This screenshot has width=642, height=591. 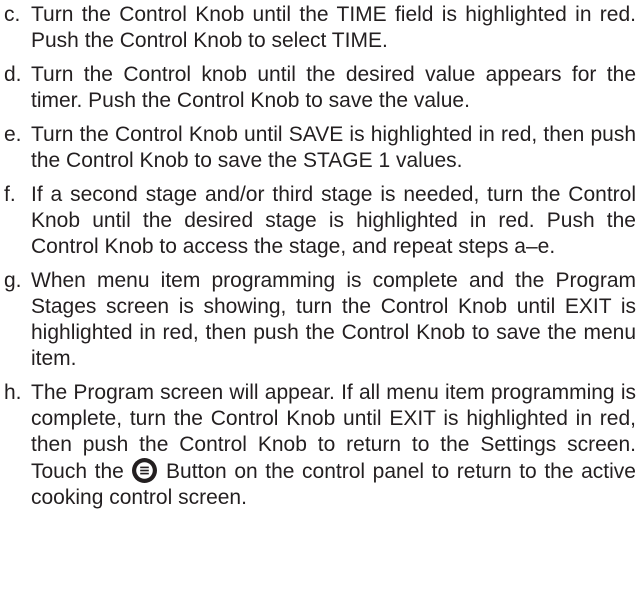 What do you see at coordinates (13, 74) in the screenshot?
I see `step-letter: d.` at bounding box center [13, 74].